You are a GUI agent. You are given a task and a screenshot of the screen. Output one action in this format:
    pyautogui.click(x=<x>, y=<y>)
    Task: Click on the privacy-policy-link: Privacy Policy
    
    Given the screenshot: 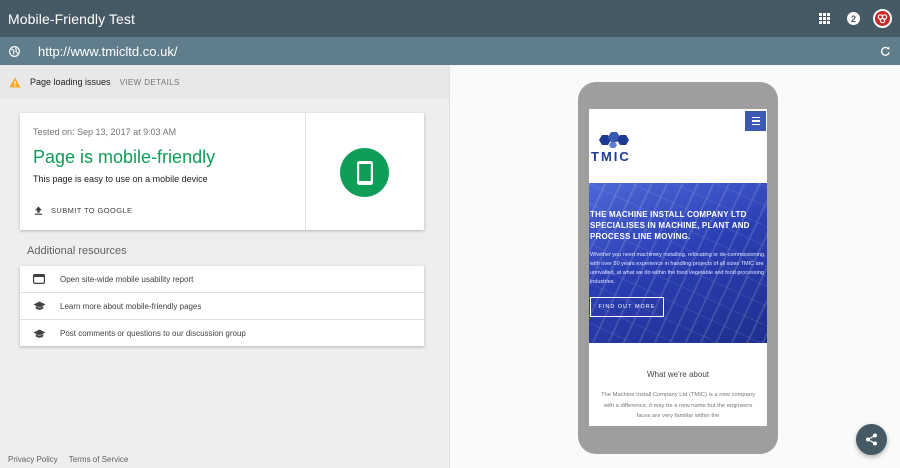 What is the action you would take?
    pyautogui.click(x=33, y=459)
    